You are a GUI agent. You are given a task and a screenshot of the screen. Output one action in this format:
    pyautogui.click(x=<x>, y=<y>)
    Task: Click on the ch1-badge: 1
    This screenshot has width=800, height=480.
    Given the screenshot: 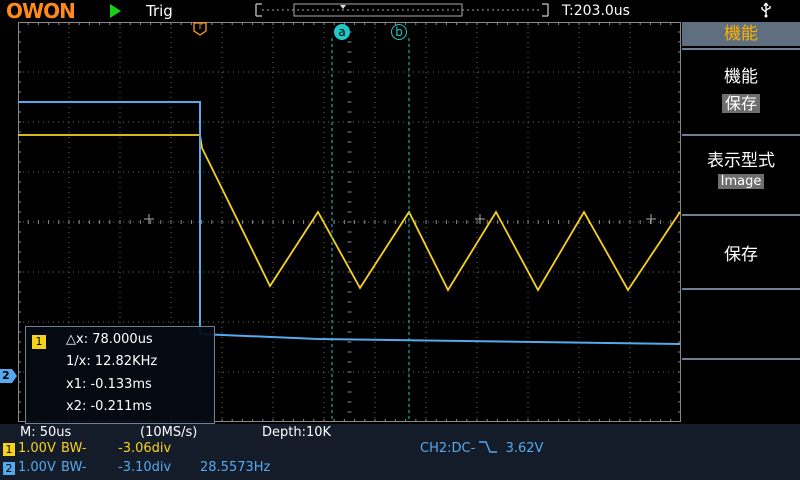 What is the action you would take?
    pyautogui.click(x=9, y=449)
    